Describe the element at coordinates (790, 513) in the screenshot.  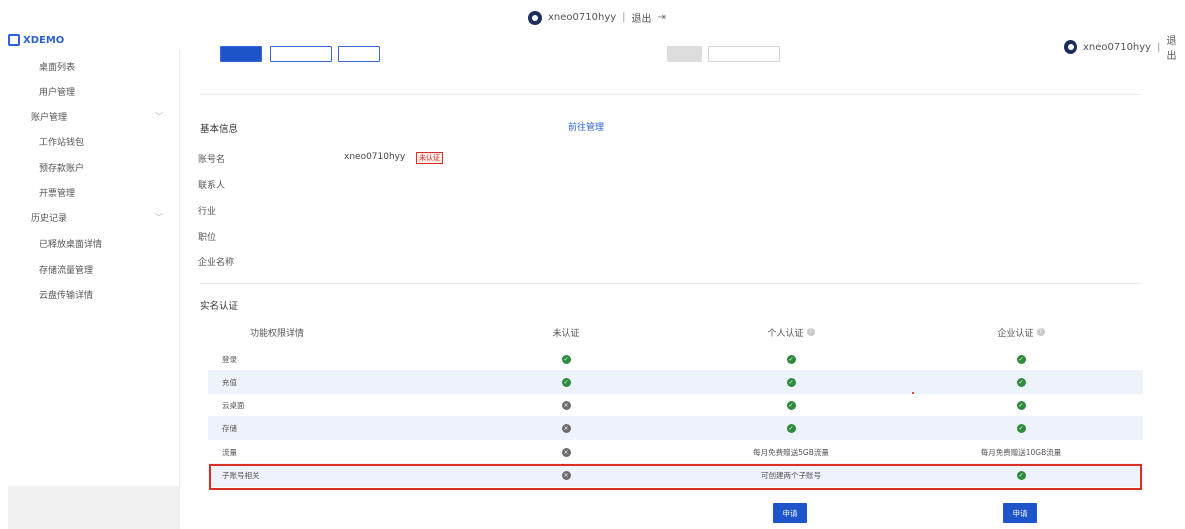
I see `apply-personal-button: 申请` at that location.